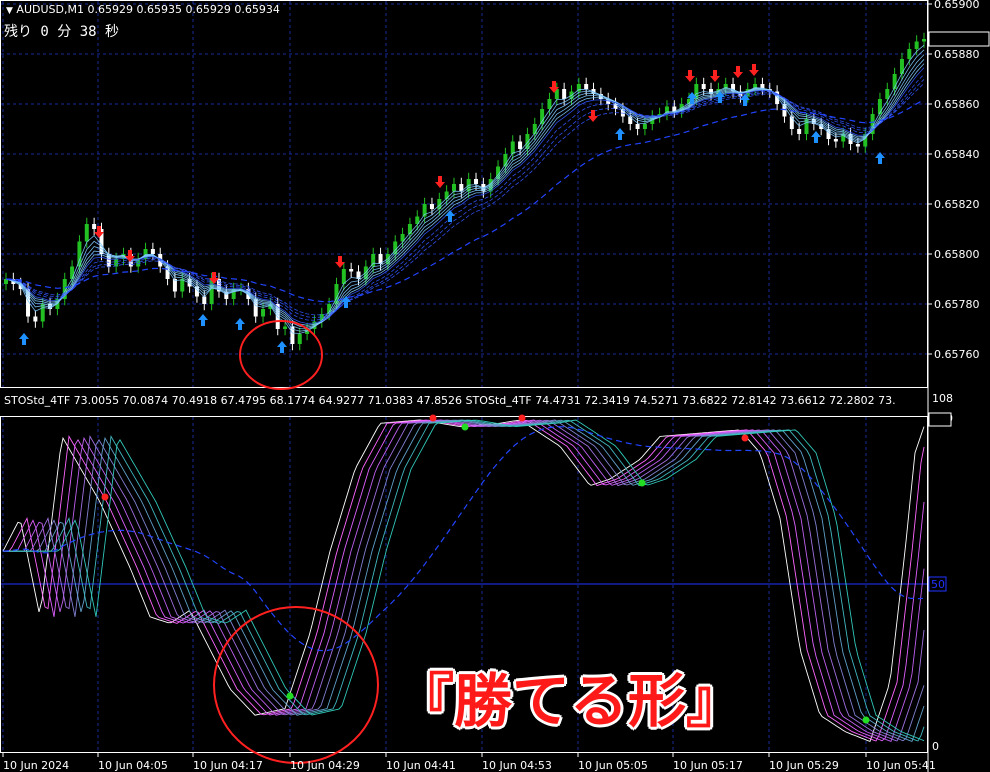 The height and width of the screenshot is (772, 990). Describe the element at coordinates (281, 355) in the screenshot. I see `highlight-circle-main` at that location.